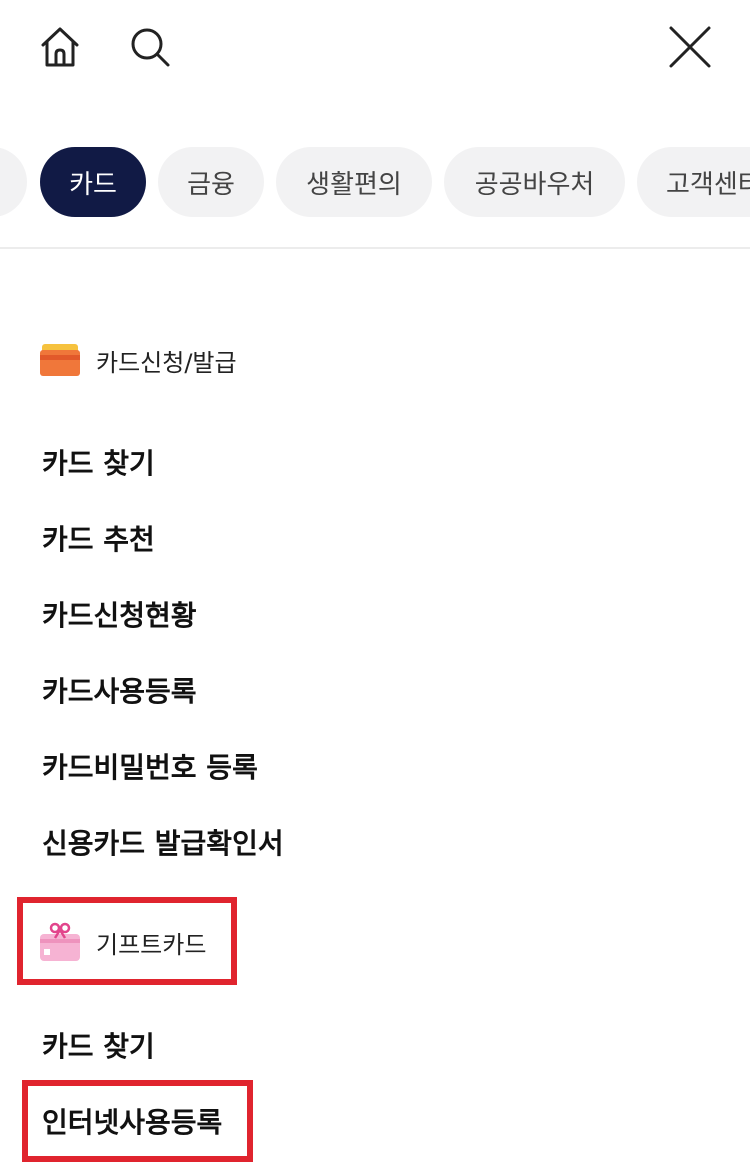  Describe the element at coordinates (98, 464) in the screenshot. I see `menu-item-find-card: 카드 찾기` at that location.